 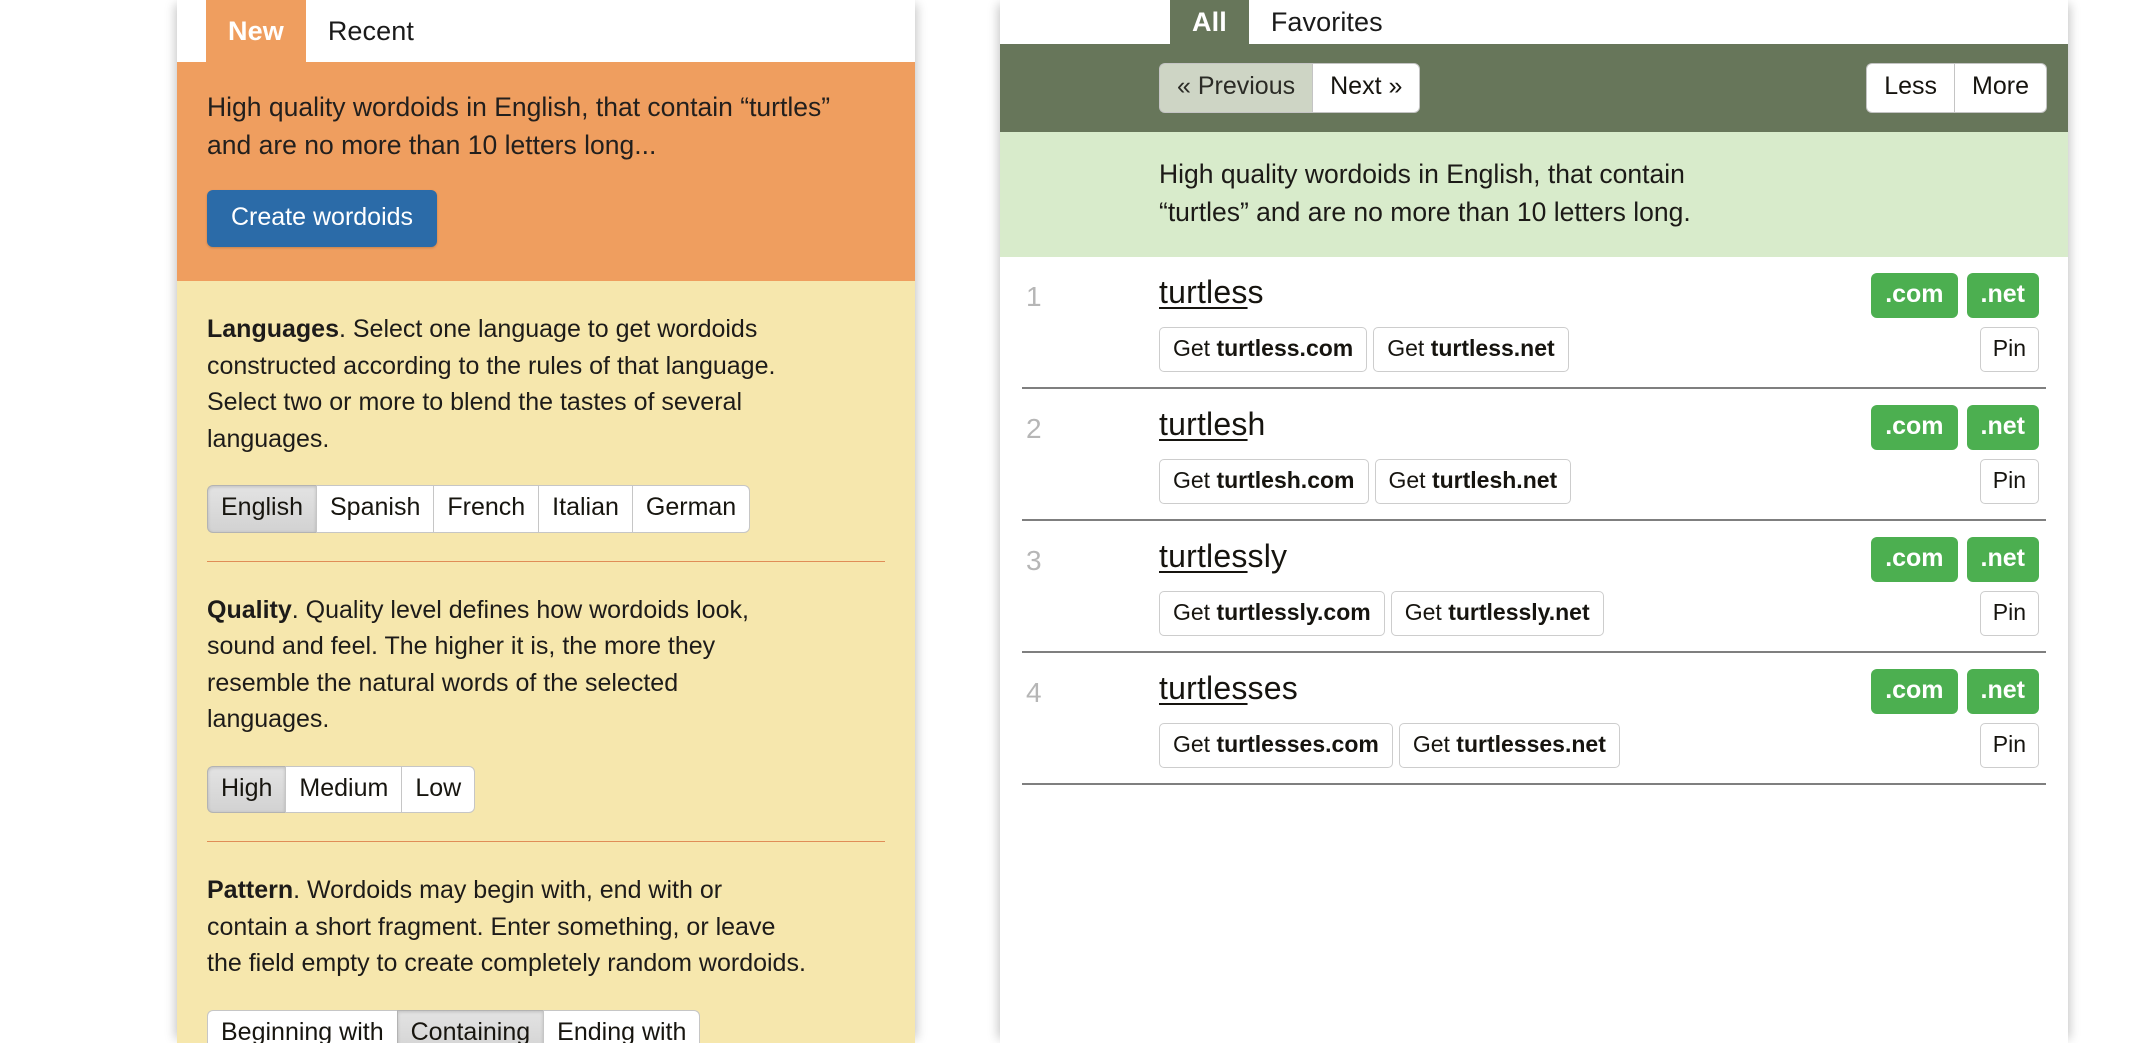 I want to click on result-word: turtless, so click(x=1211, y=292).